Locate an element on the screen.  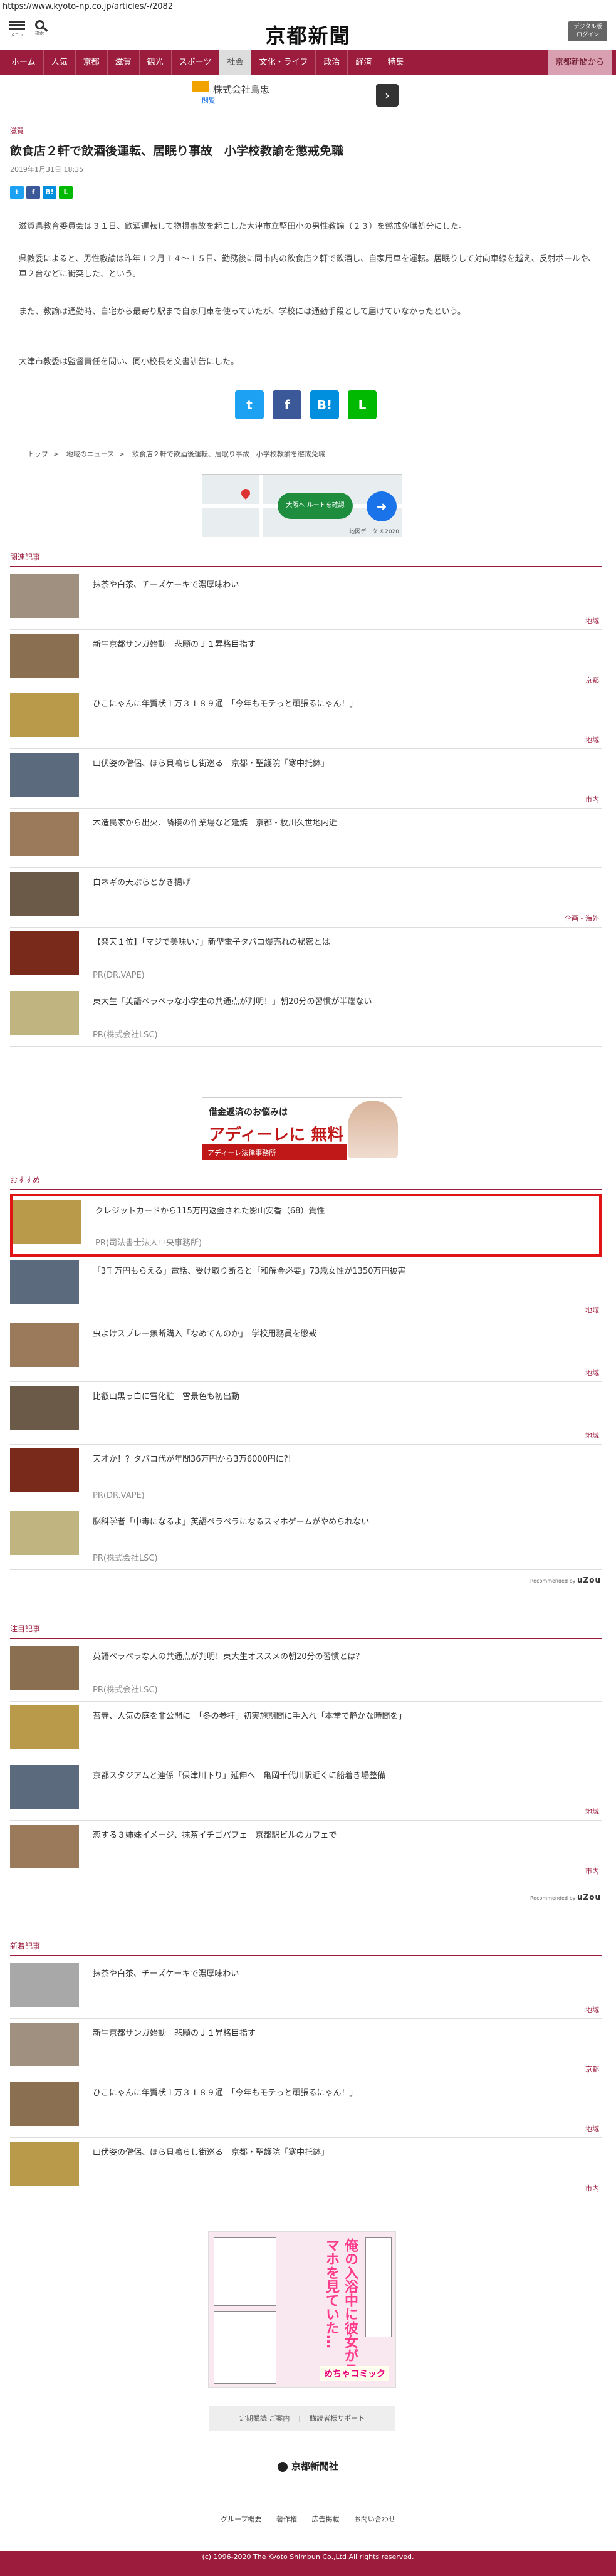
nav-item: スポーツ is located at coordinates (196, 62).